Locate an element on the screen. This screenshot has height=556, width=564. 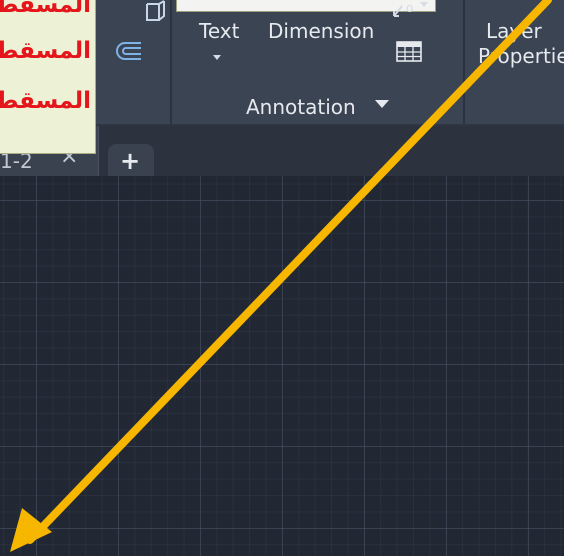
annotation-panel-expand-icon is located at coordinates (382, 104).